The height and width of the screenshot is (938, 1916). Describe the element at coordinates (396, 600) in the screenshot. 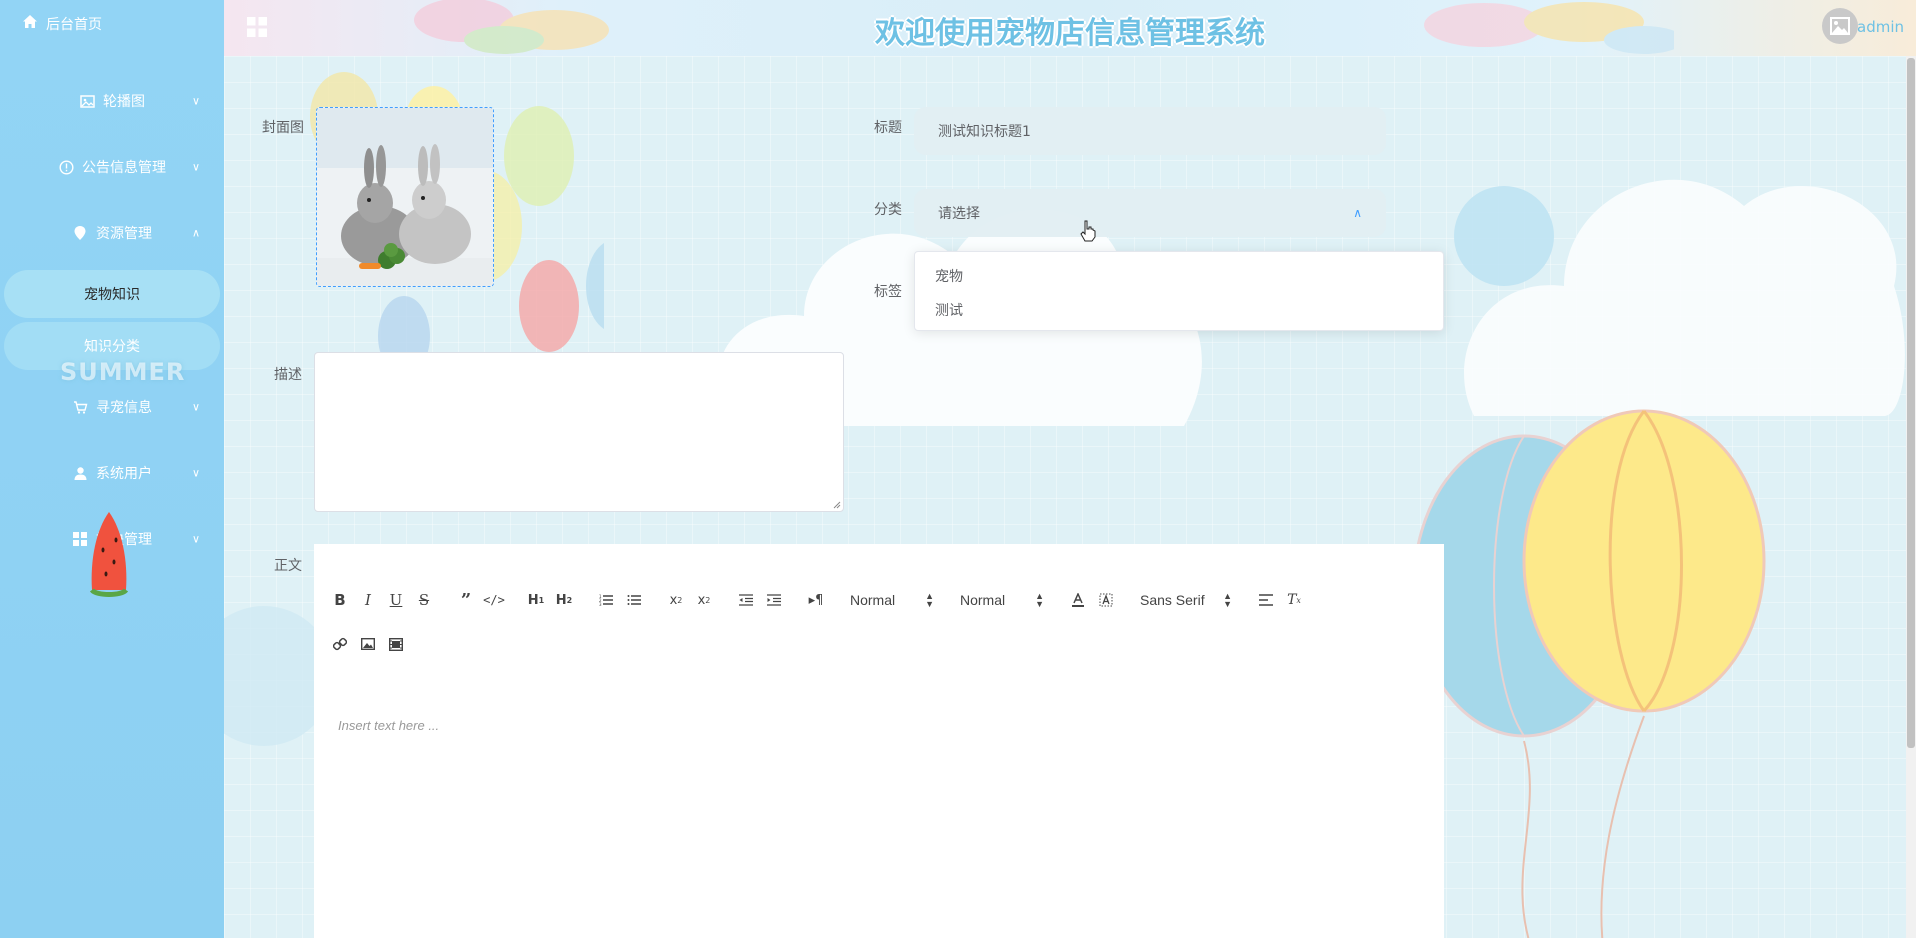

I see `underline-icon: U` at that location.